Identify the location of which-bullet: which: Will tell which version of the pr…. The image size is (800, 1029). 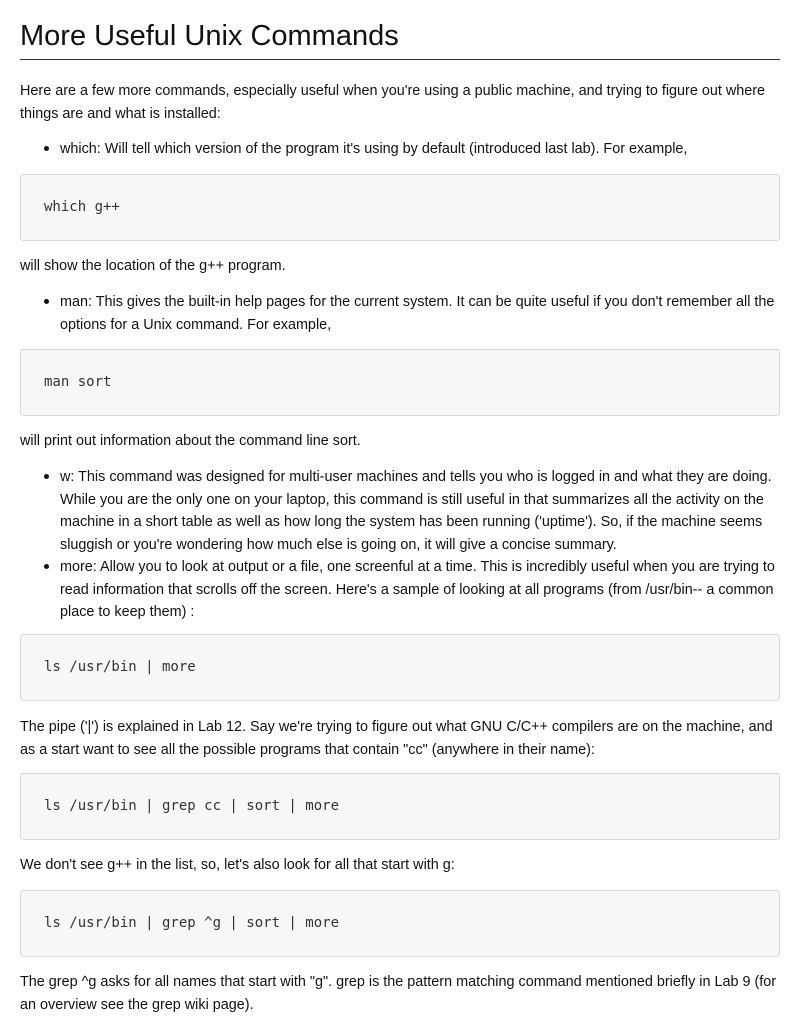
(374, 149).